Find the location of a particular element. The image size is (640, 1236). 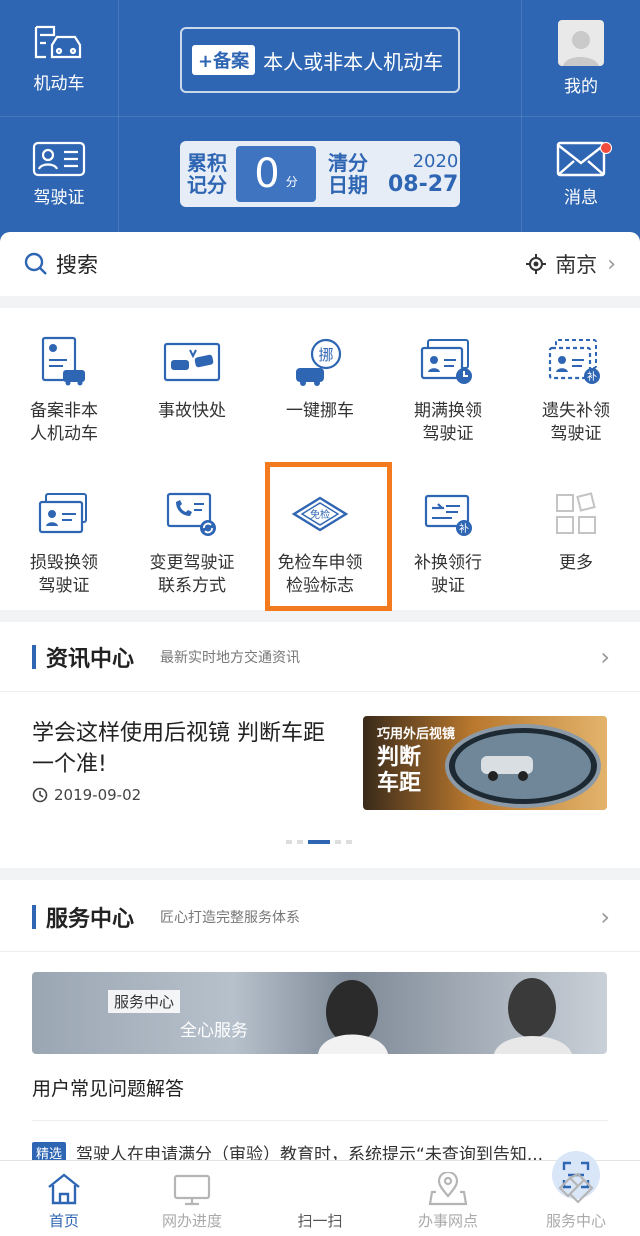

news-title: 资讯中心 is located at coordinates (90, 659).